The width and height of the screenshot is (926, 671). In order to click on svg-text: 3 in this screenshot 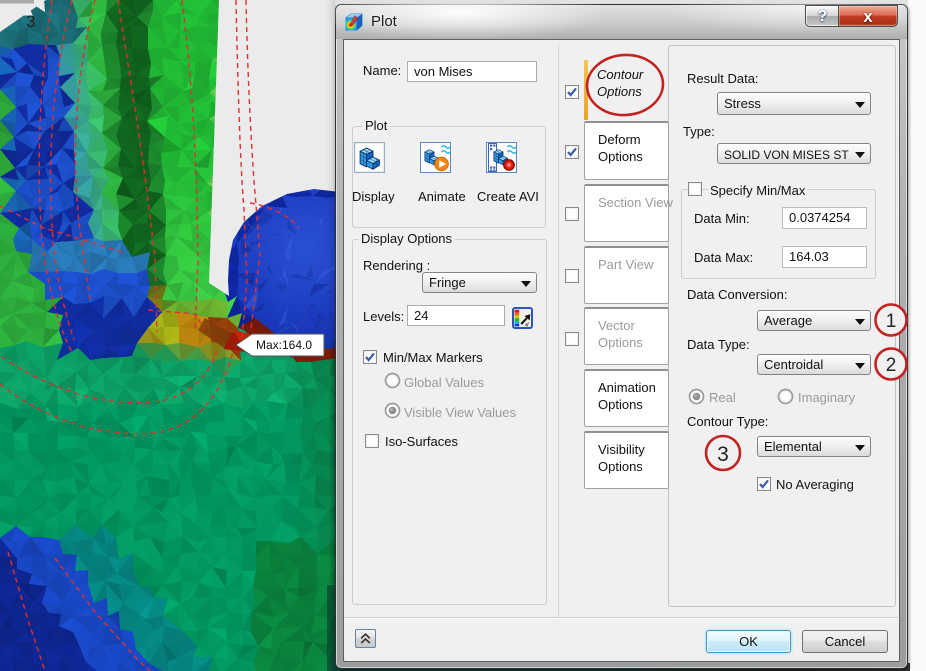, I will do `click(30, 21)`.